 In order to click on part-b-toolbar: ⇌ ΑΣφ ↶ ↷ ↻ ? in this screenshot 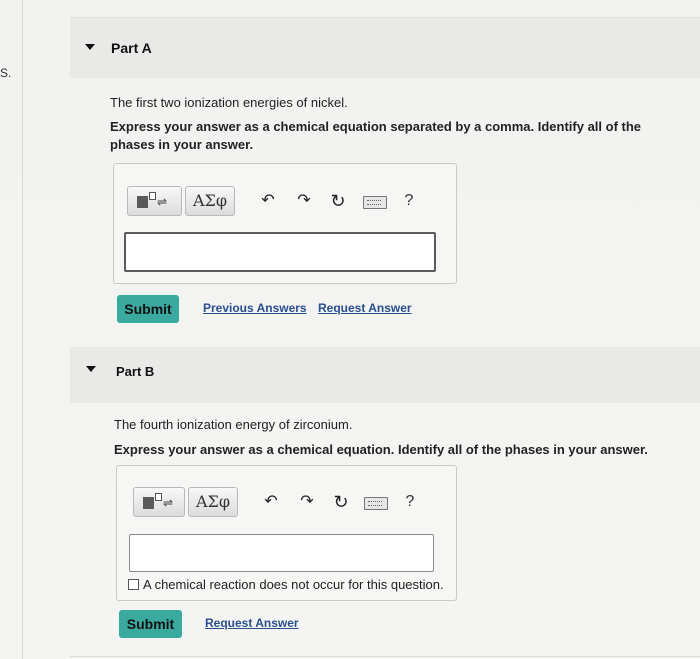, I will do `click(290, 502)`.